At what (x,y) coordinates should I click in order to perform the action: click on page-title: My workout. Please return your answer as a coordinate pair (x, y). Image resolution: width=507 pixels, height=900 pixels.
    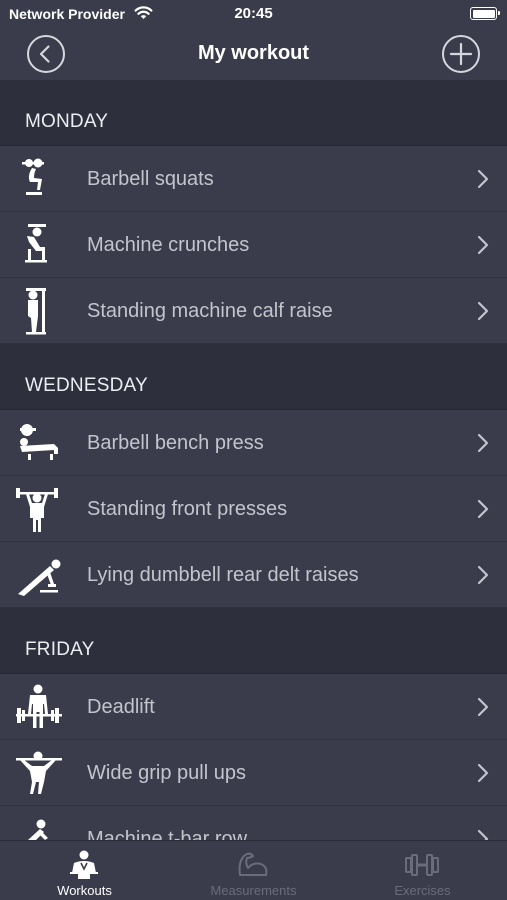
    Looking at the image, I should click on (253, 53).